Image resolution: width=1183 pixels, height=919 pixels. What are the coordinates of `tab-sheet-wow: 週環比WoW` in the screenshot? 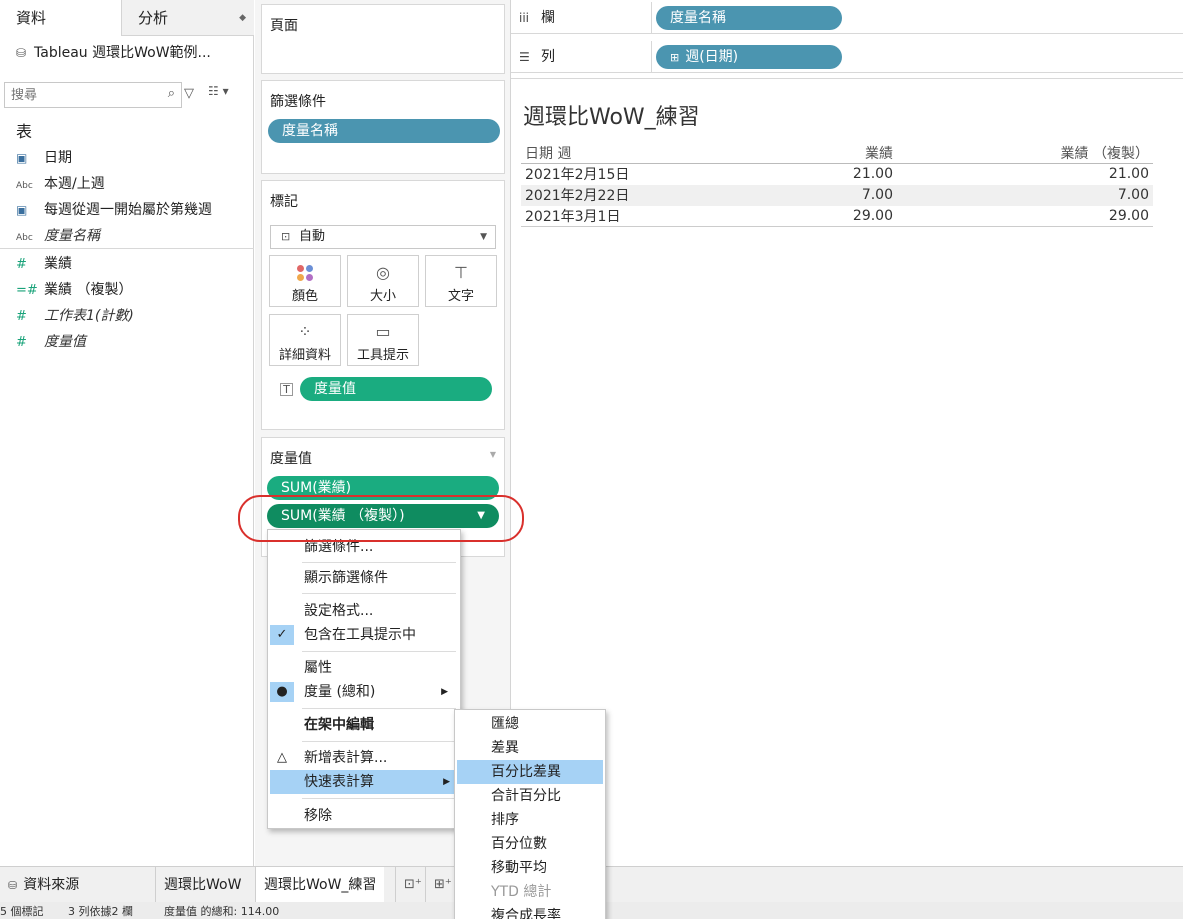 It's located at (202, 885).